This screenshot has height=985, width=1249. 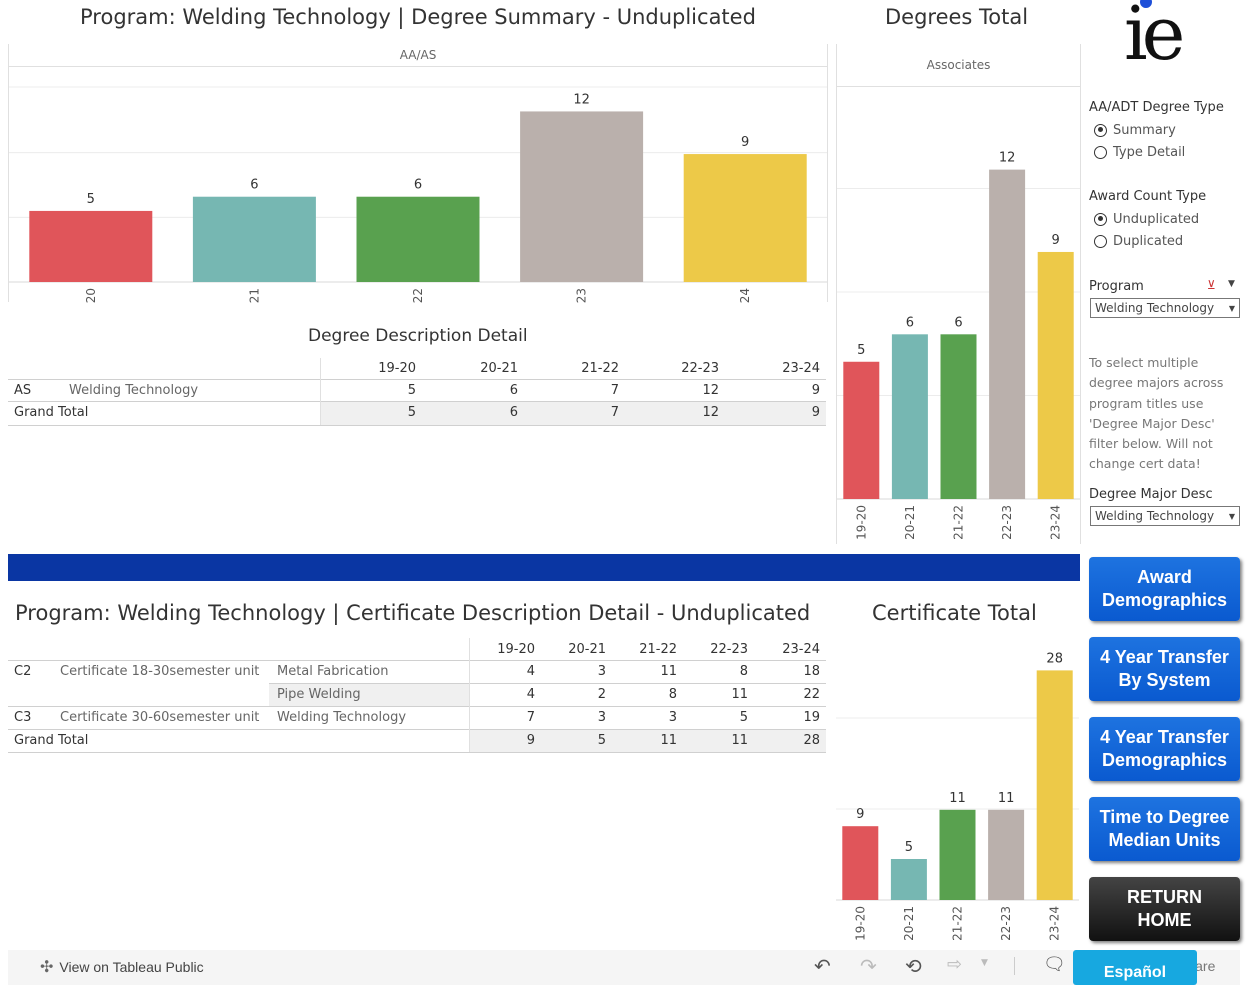 What do you see at coordinates (1014, 966) in the screenshot?
I see `toolbar-separator` at bounding box center [1014, 966].